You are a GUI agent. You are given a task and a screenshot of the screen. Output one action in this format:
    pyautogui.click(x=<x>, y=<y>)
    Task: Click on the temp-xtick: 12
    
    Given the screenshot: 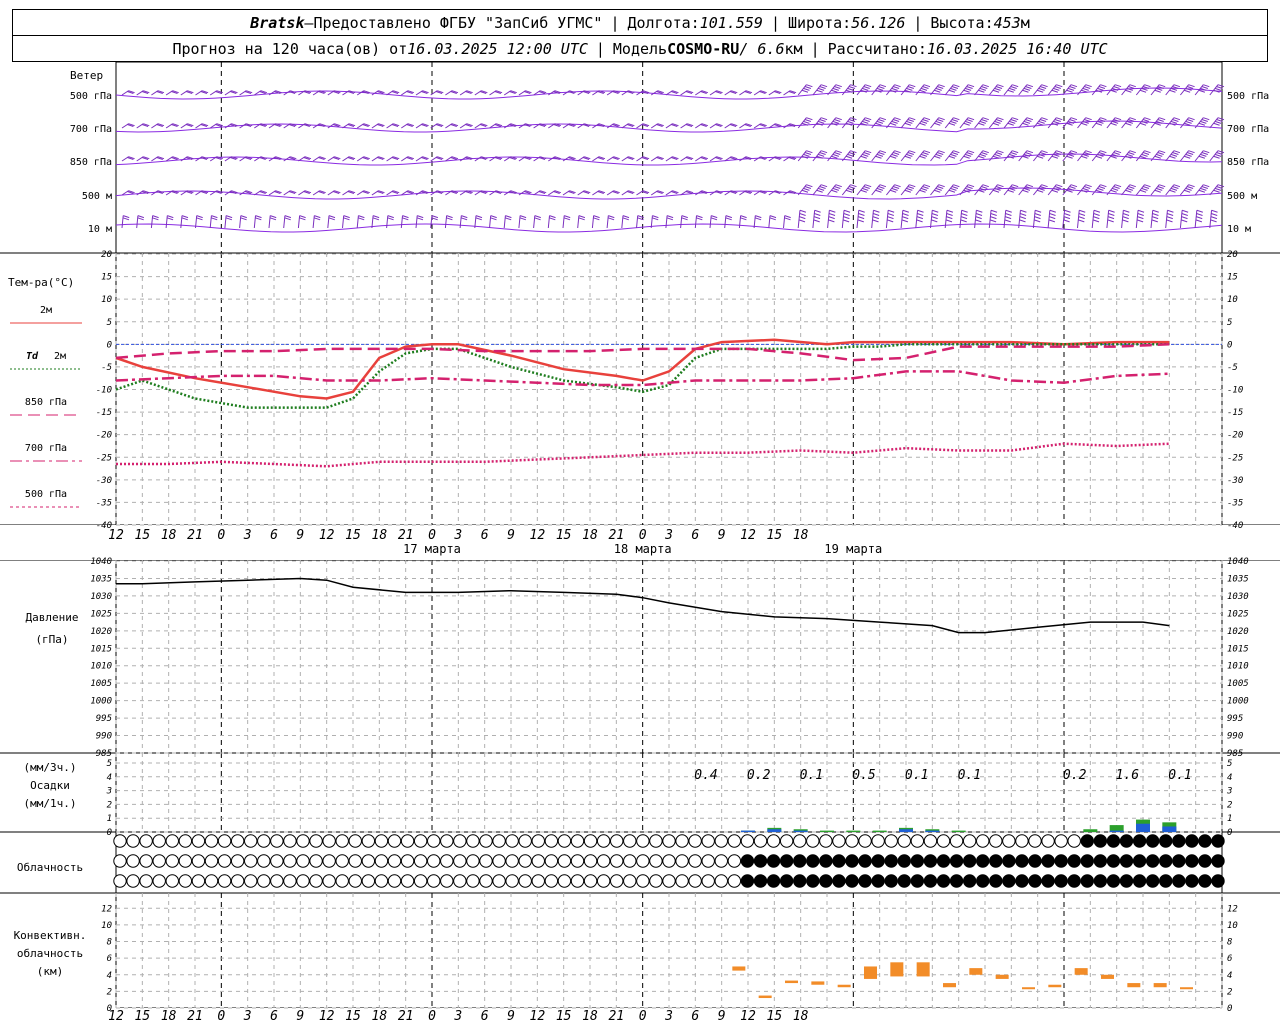 What is the action you would take?
    pyautogui.click(x=538, y=535)
    